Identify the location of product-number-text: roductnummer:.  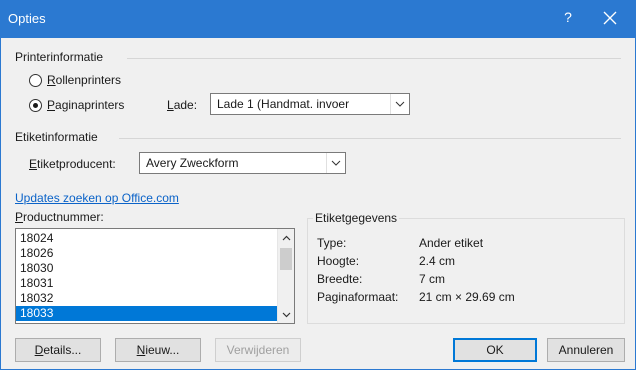
(63, 217).